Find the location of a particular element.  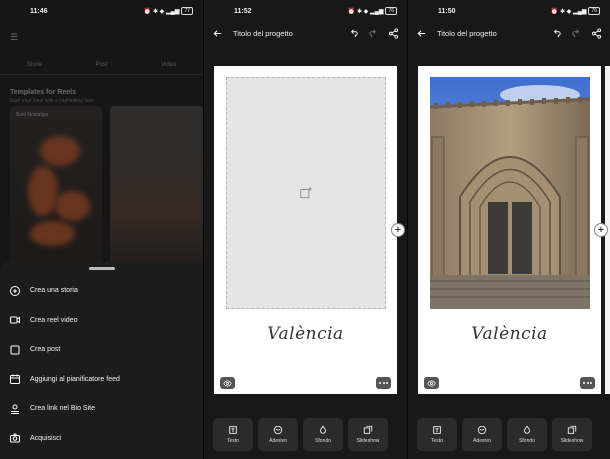

menu-item-label: Crea reel video is located at coordinates (54, 320).